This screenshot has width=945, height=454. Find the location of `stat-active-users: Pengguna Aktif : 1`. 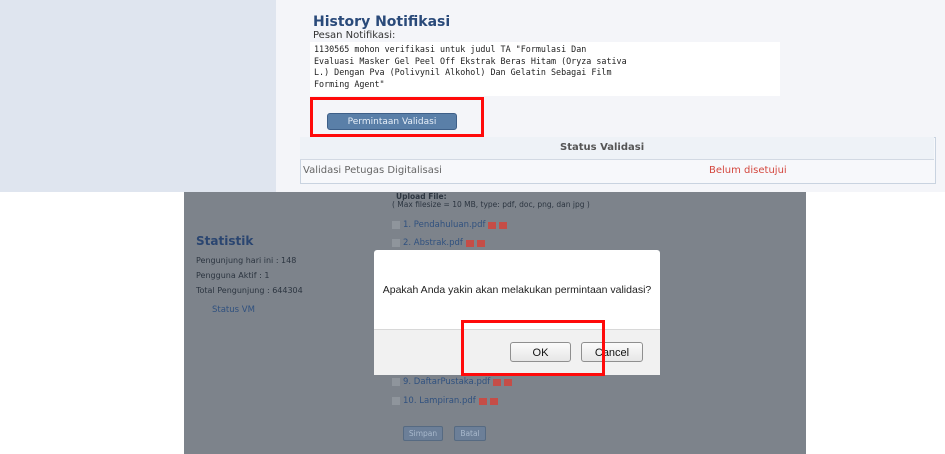

stat-active-users: Pengguna Aktif : 1 is located at coordinates (233, 275).